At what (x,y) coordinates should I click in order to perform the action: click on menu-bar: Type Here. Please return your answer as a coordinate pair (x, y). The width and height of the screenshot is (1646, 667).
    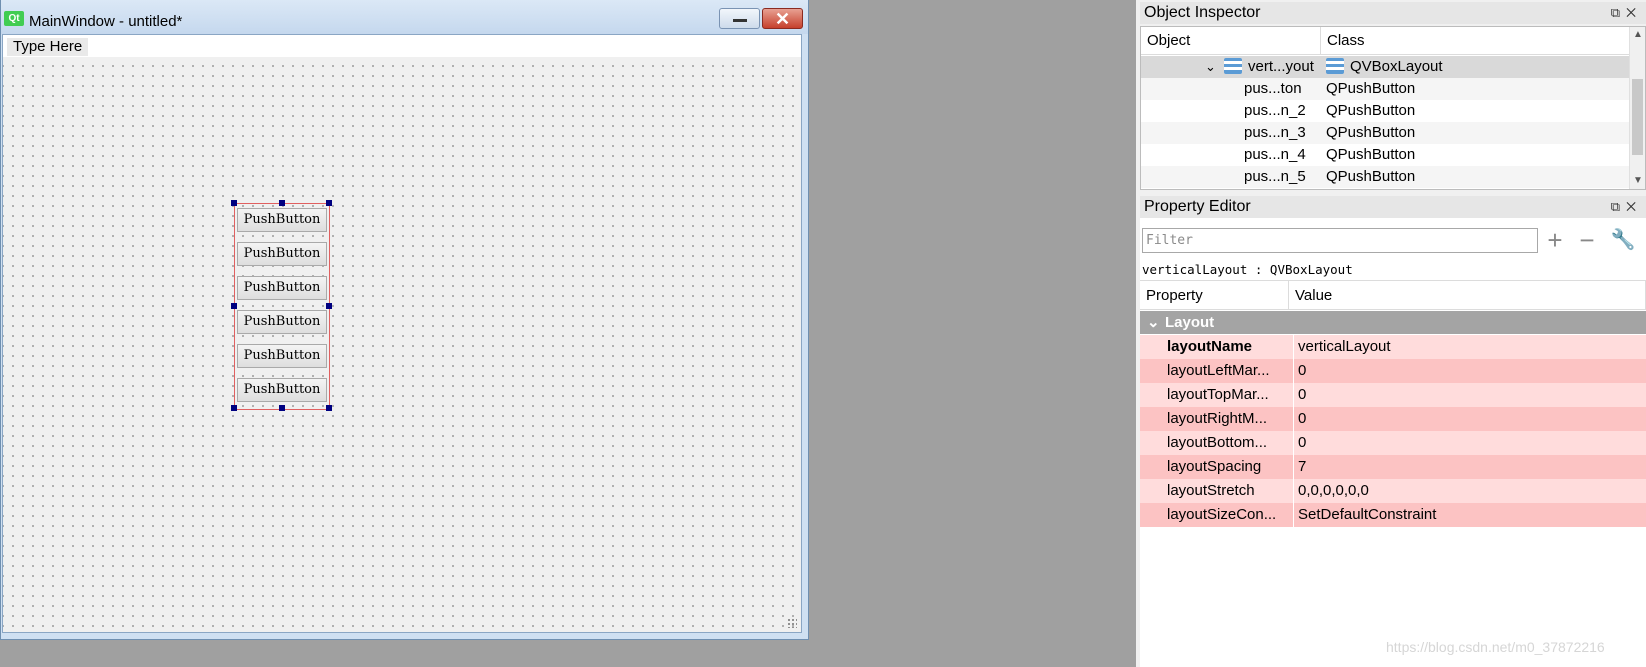
    Looking at the image, I should click on (402, 46).